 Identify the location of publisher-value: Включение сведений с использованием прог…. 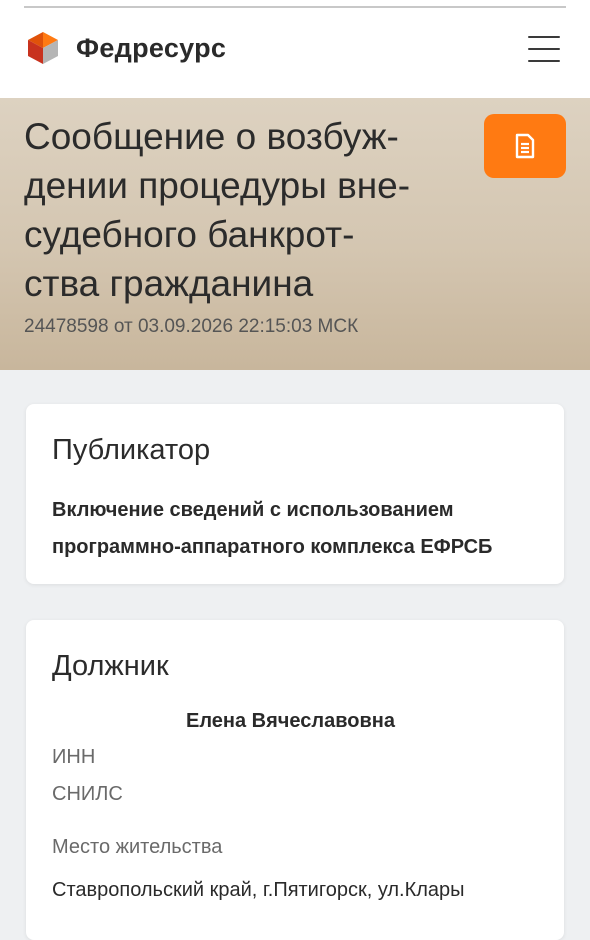
(272, 528).